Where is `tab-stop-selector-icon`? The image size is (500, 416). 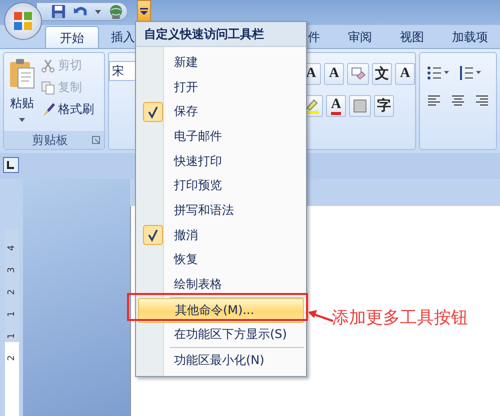
tab-stop-selector-icon is located at coordinates (11, 165).